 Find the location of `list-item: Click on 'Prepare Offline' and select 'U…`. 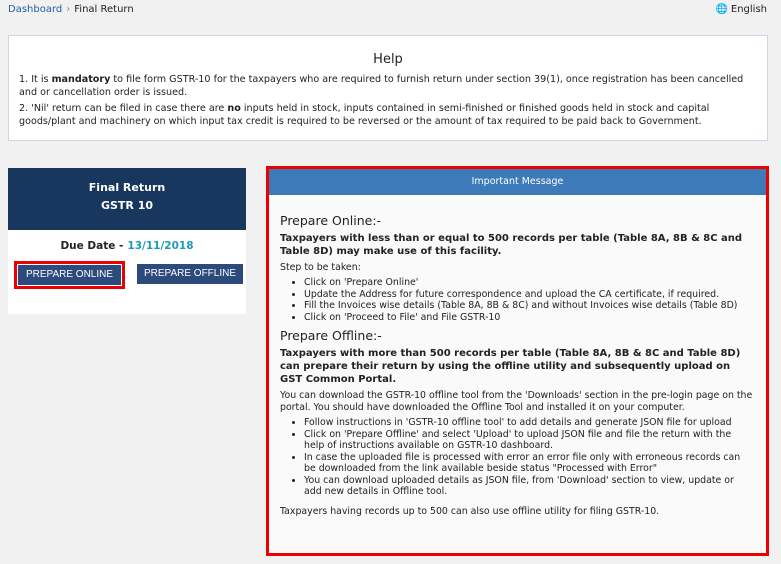

list-item: Click on 'Prepare Offline' and select 'U… is located at coordinates (529, 440).